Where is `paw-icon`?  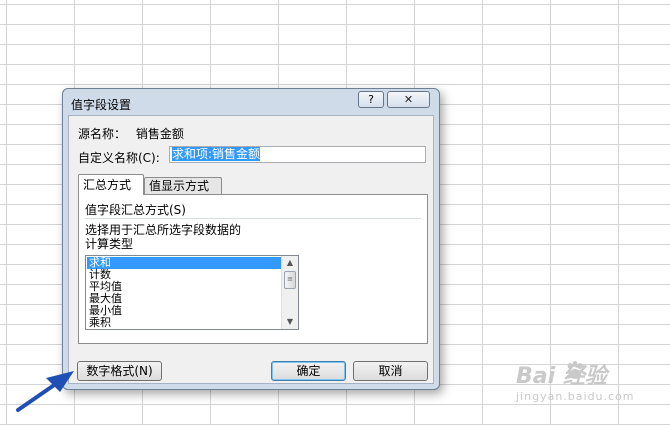
paw-icon is located at coordinates (575, 370).